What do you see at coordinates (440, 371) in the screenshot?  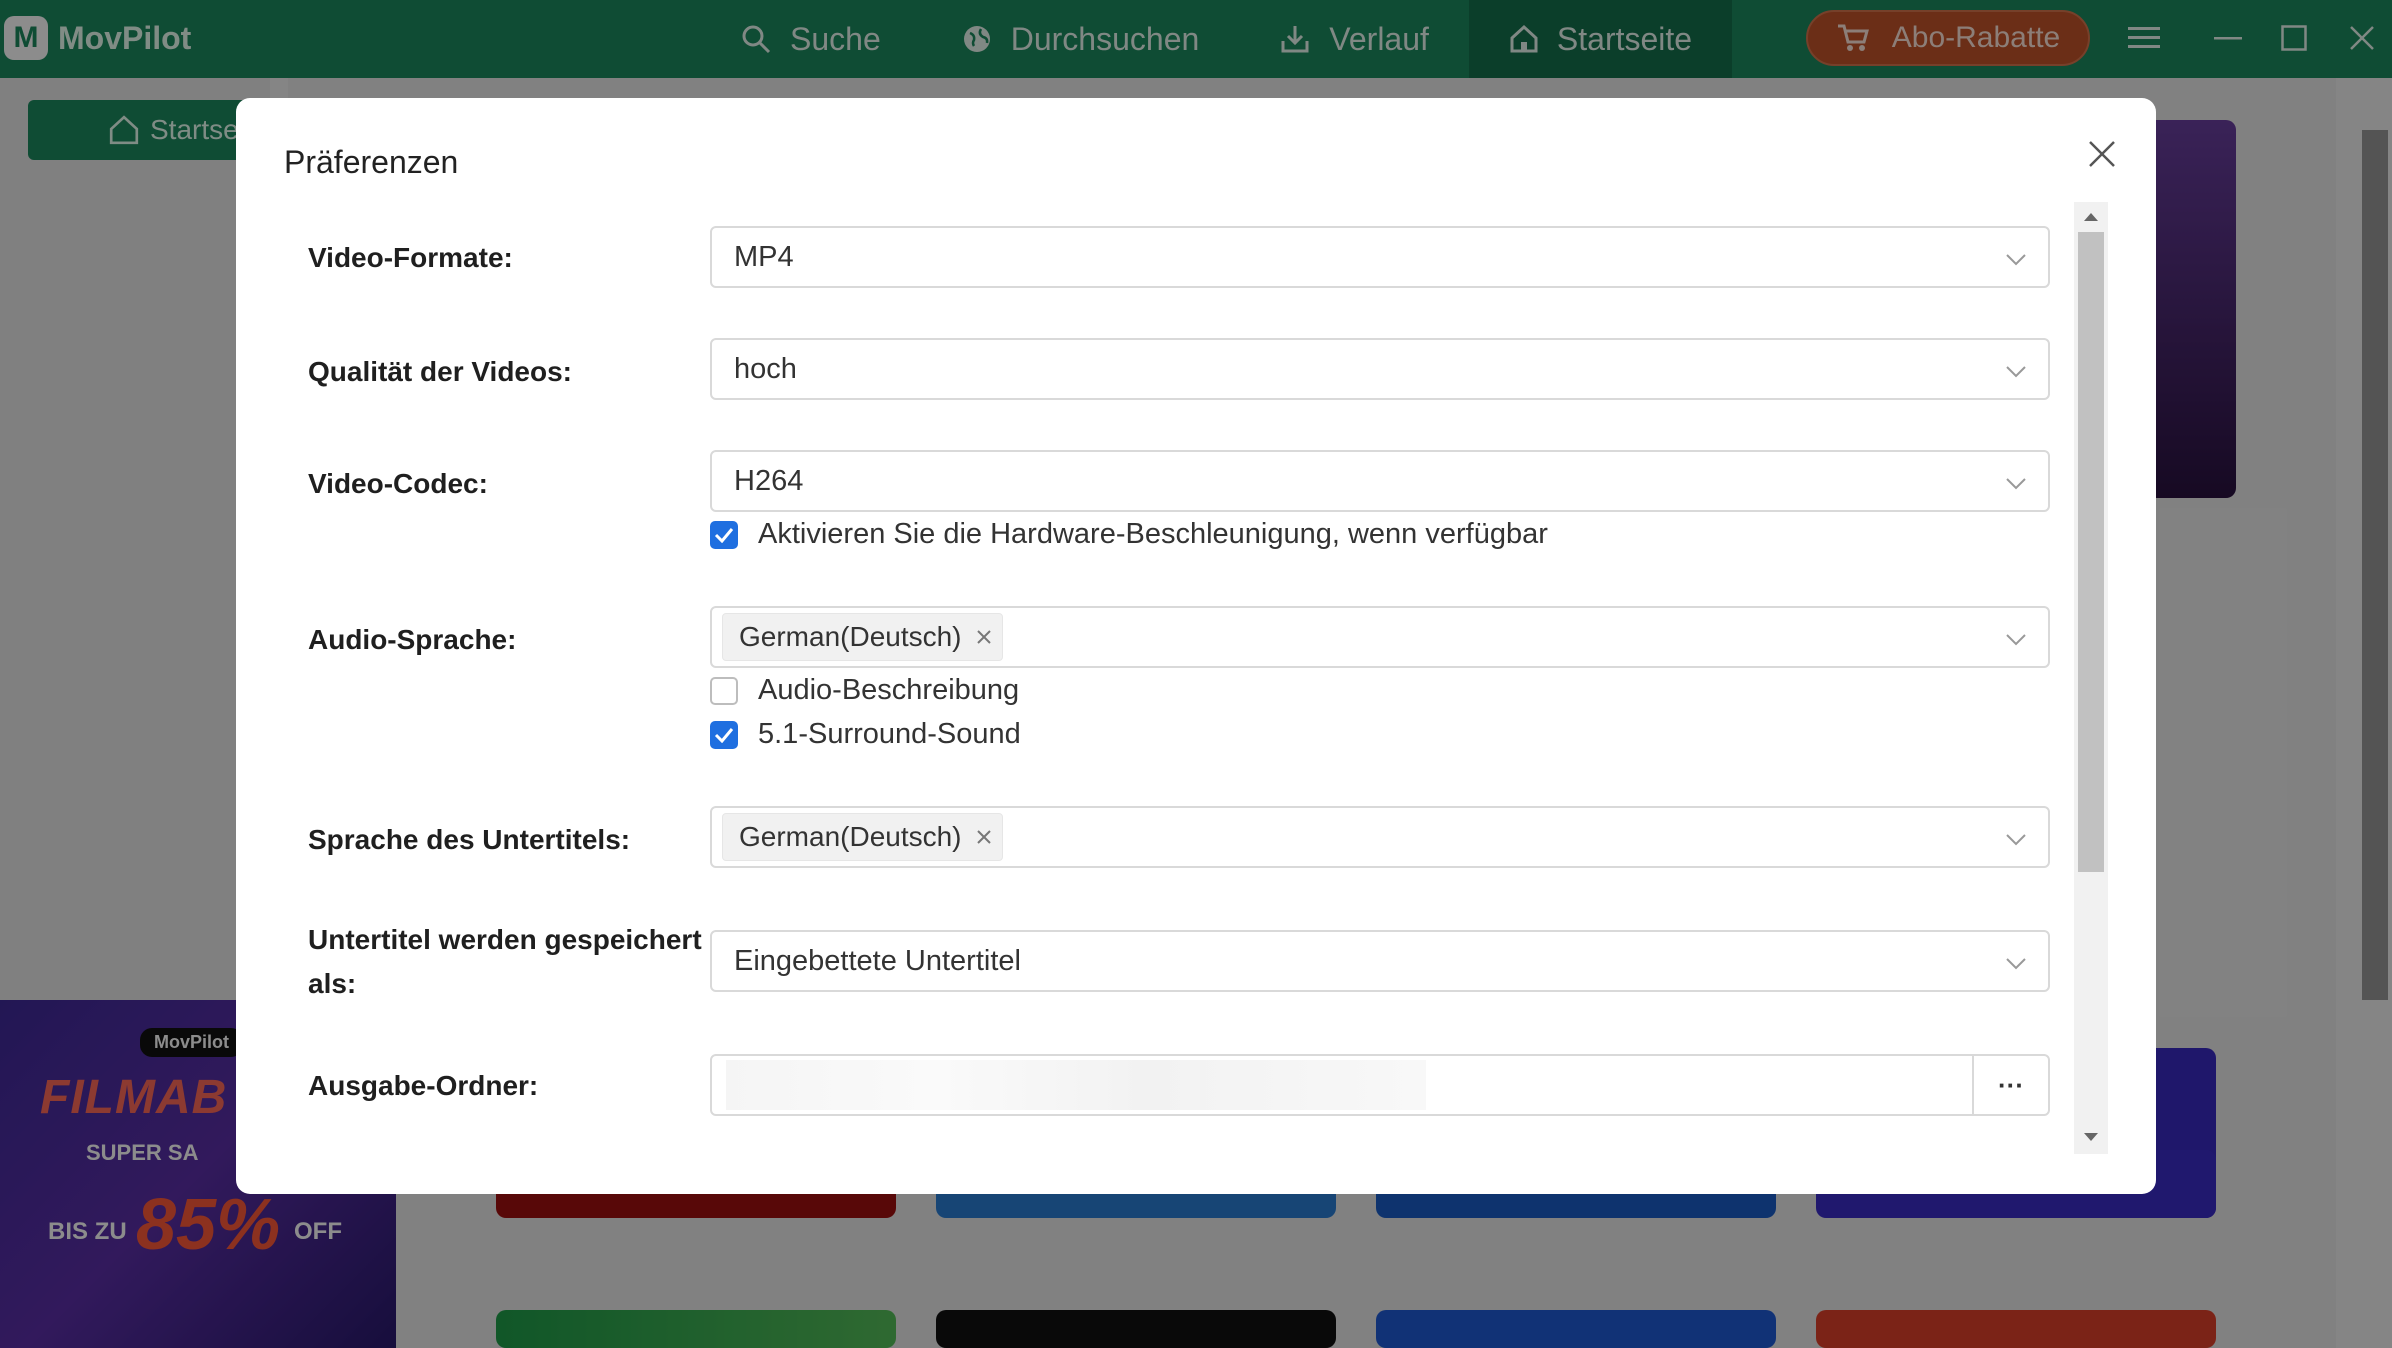 I see `video-quality-label: Qualität der Videos:` at bounding box center [440, 371].